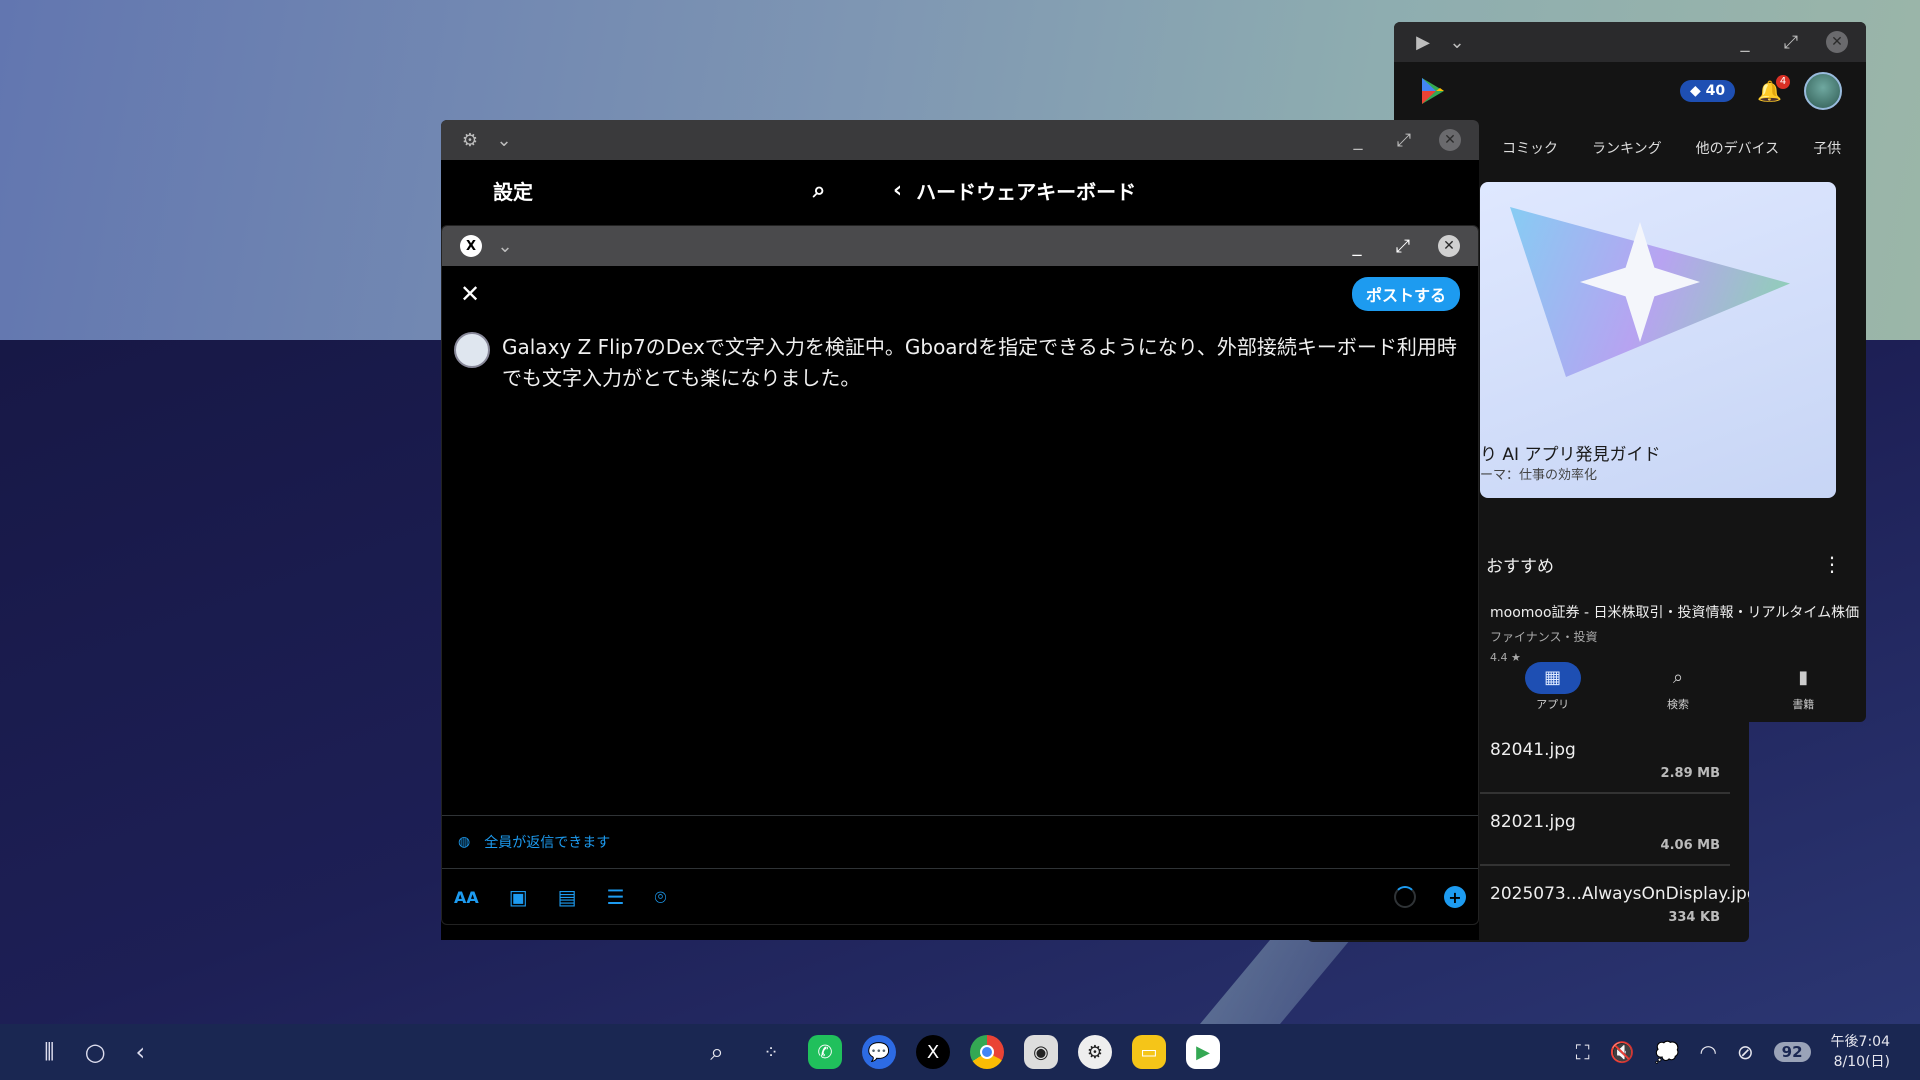 This screenshot has width=1920, height=1080. I want to click on nav-apps: ▦ アプリ, so click(1552, 692).